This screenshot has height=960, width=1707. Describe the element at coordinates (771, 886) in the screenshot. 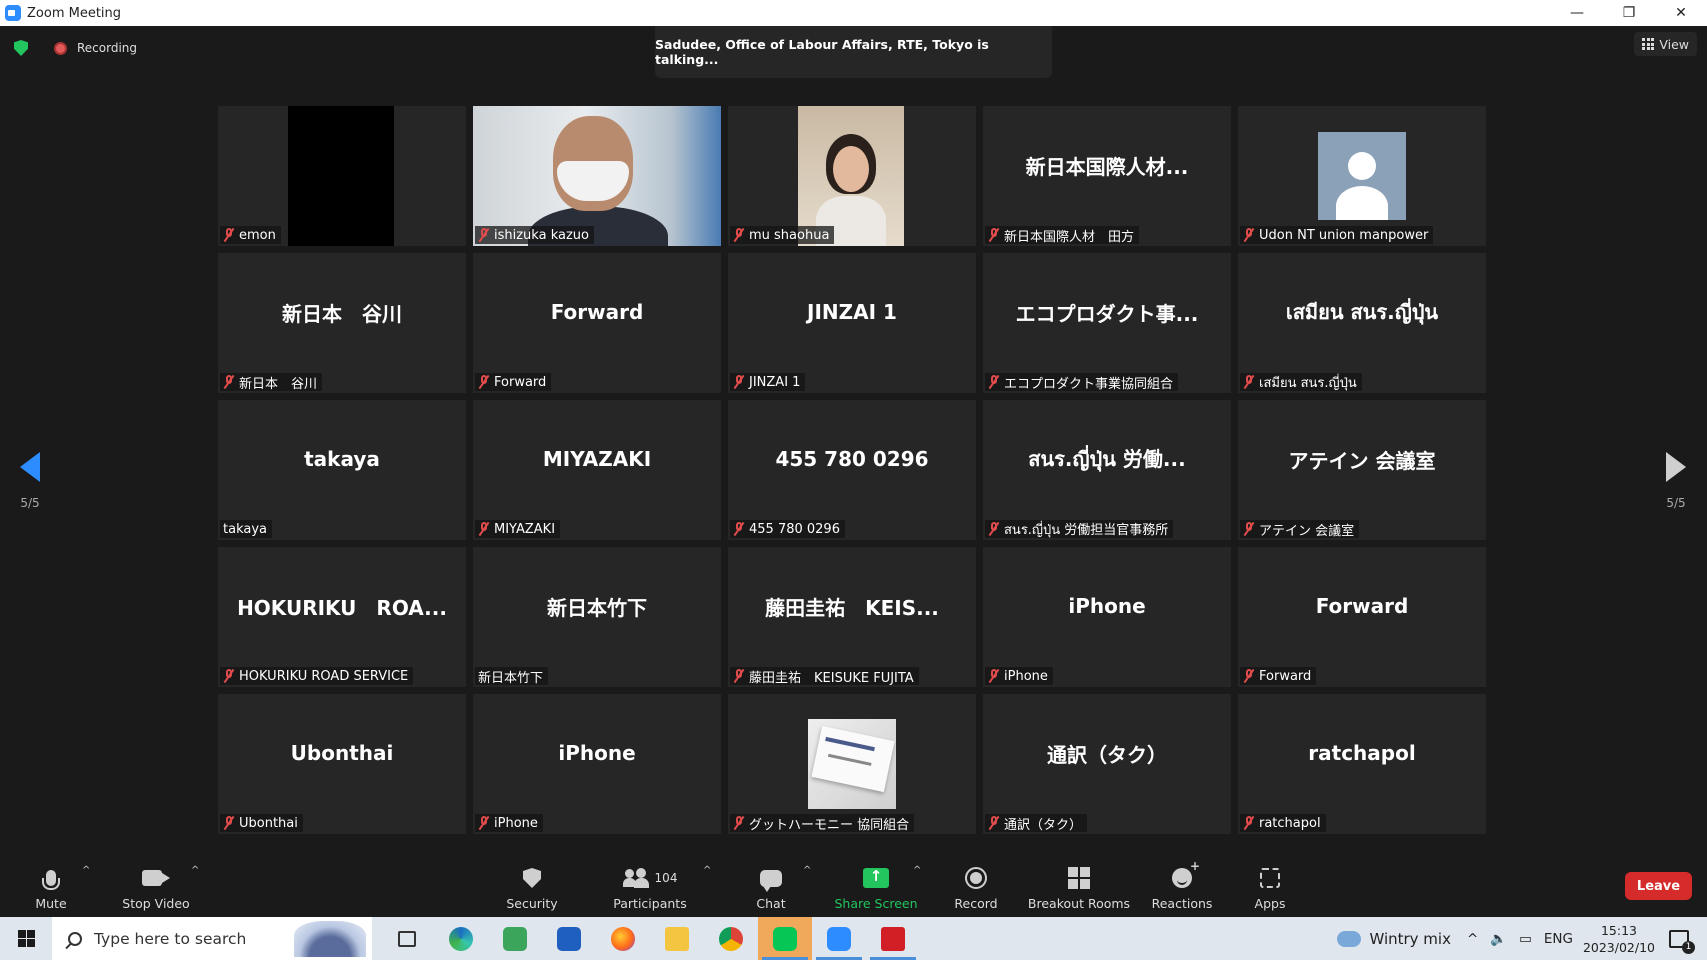

I see `chat-button: Chat` at that location.